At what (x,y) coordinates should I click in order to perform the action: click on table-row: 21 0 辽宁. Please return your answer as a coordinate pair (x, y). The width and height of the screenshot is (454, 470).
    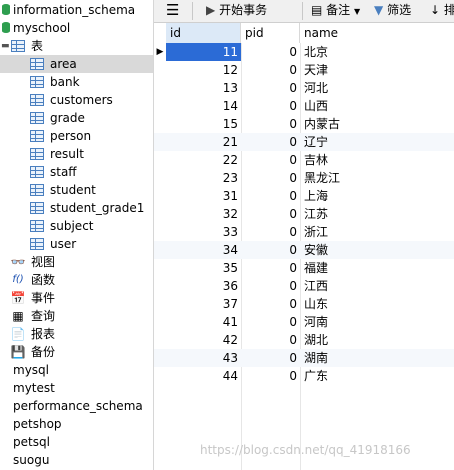
    Looking at the image, I should click on (304, 142).